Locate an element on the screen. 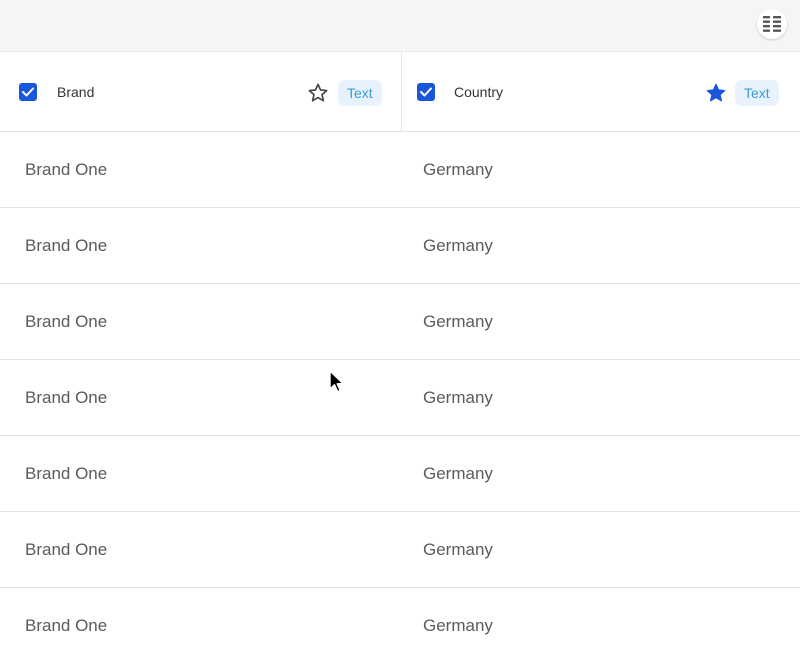 The image size is (800, 661). star-filled-icon is located at coordinates (716, 93).